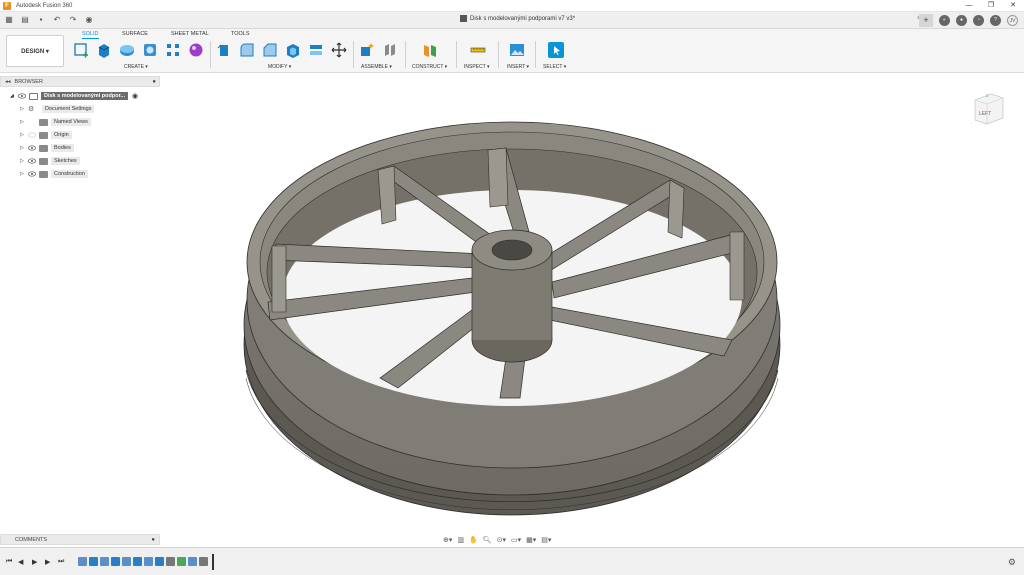 Image resolution: width=1024 pixels, height=575 pixels. What do you see at coordinates (57, 20) in the screenshot?
I see `undo-icon: ↶` at bounding box center [57, 20].